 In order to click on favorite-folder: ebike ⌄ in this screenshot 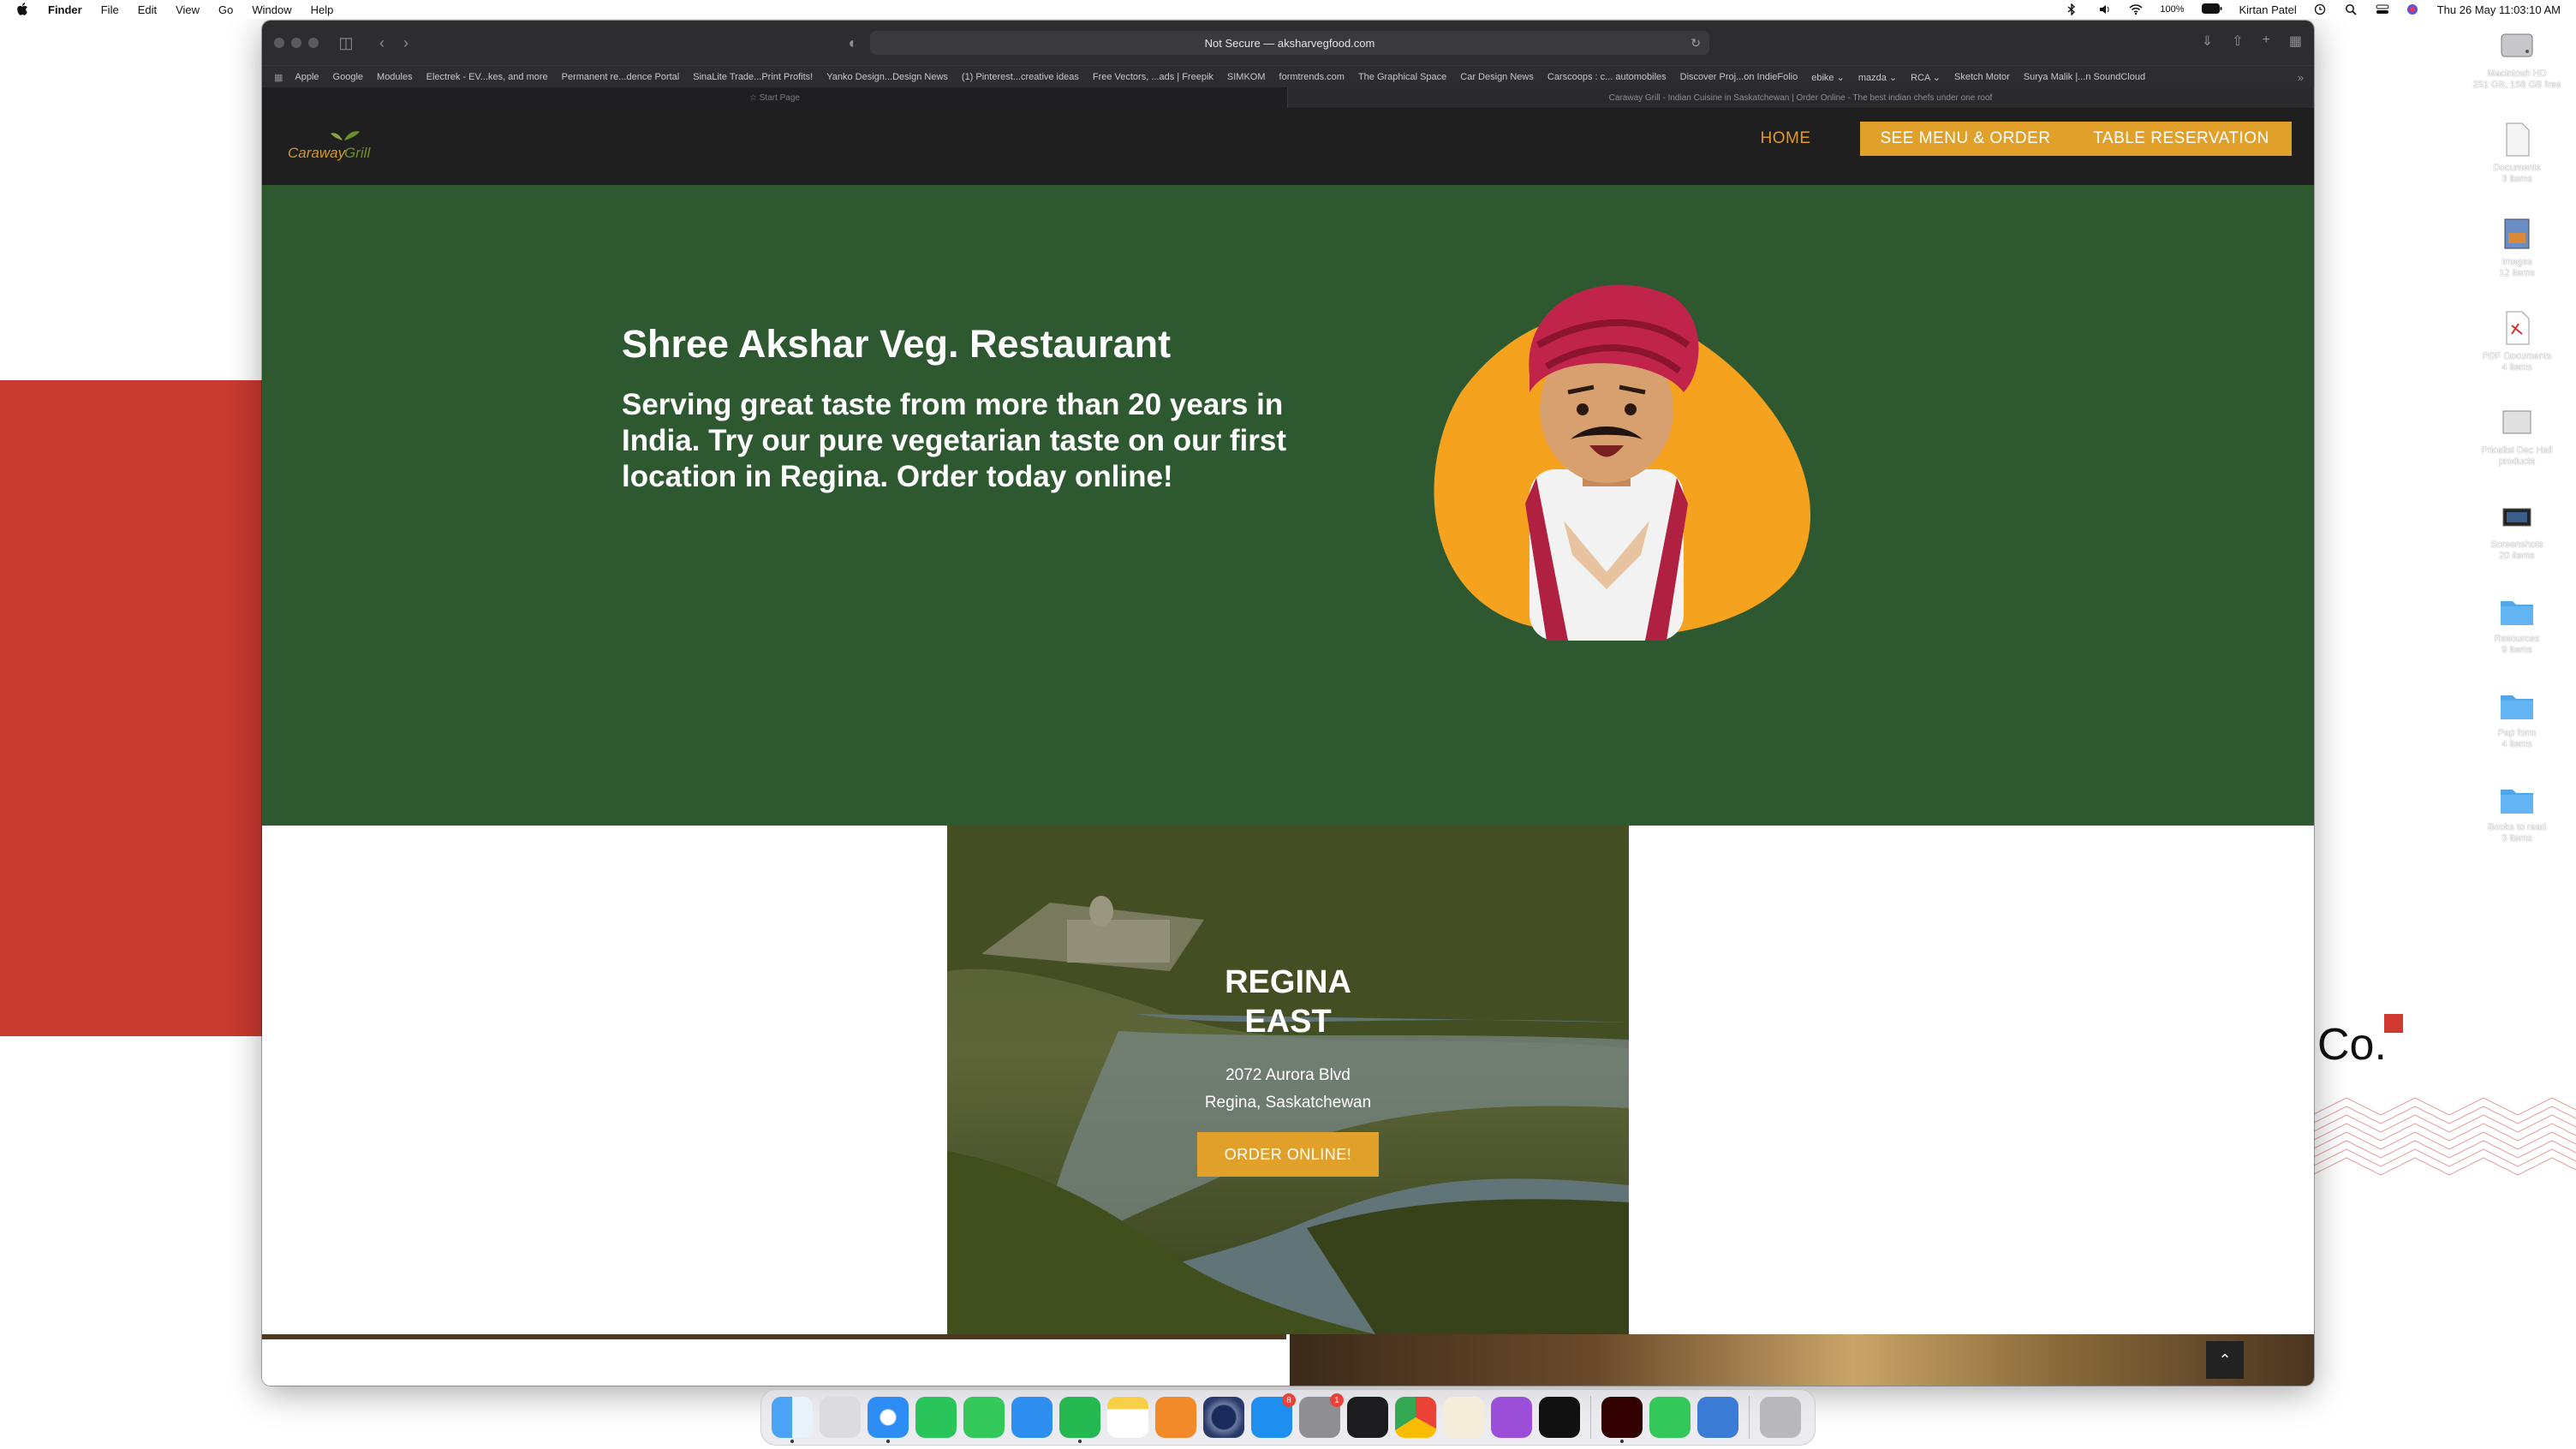, I will do `click(1828, 77)`.